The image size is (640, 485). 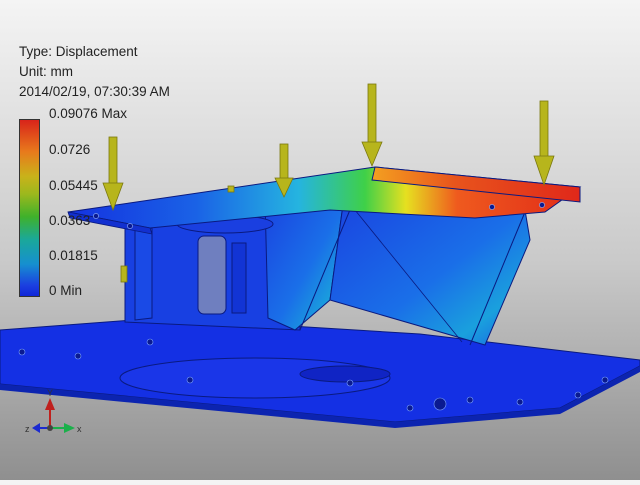 What do you see at coordinates (50, 404) in the screenshot?
I see `y-axis-arrow-icon` at bounding box center [50, 404].